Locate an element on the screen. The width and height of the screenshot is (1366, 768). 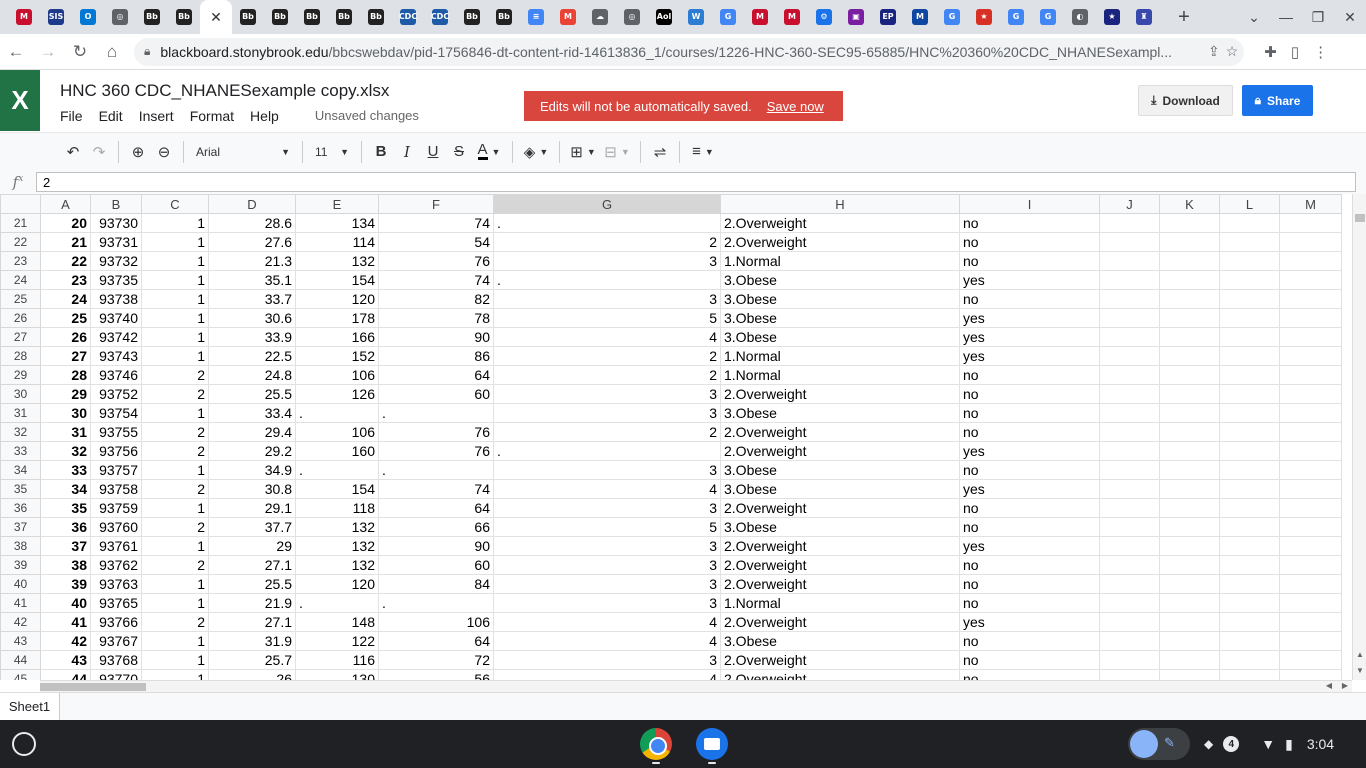
cell-f: 76 is located at coordinates (436, 261).